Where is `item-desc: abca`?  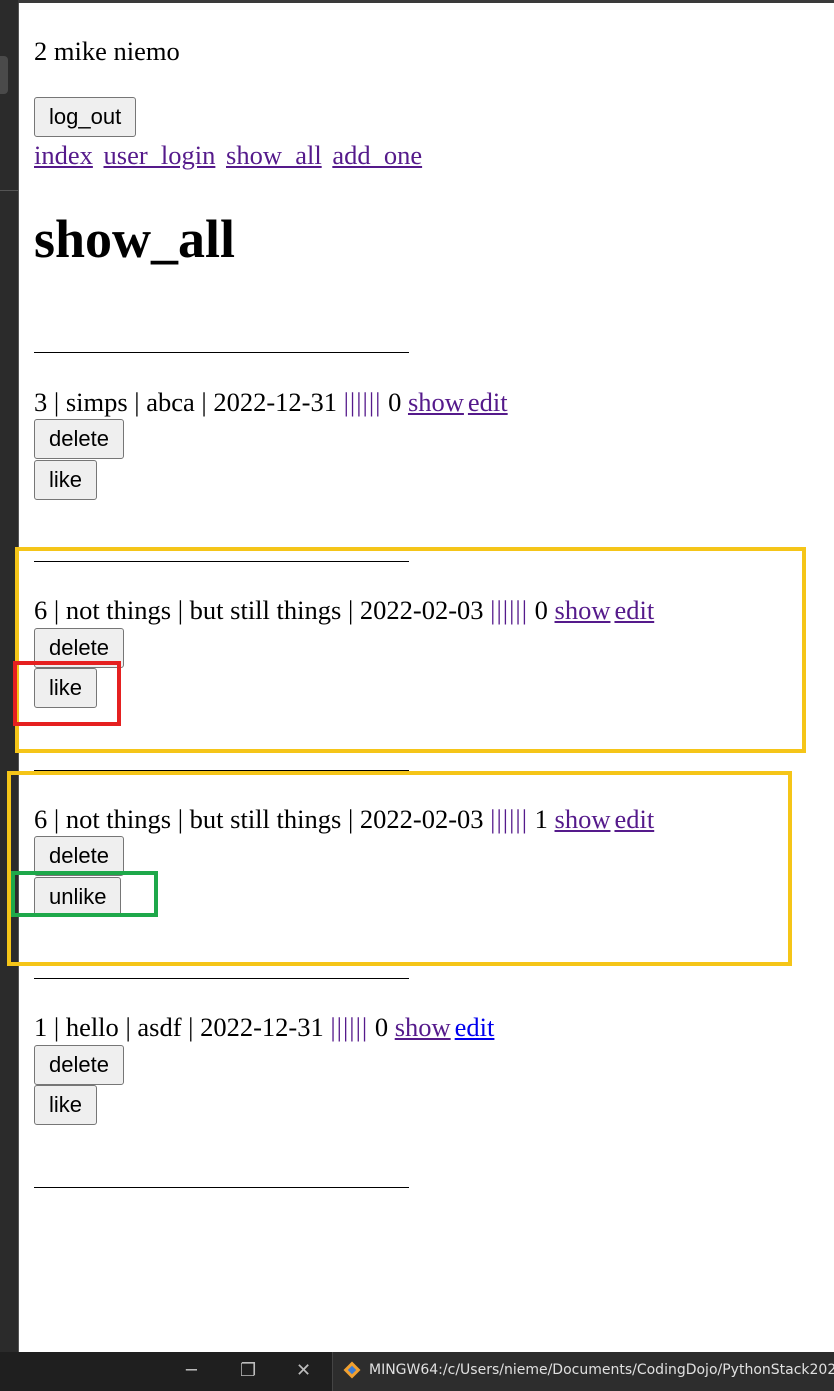
item-desc: abca is located at coordinates (170, 402).